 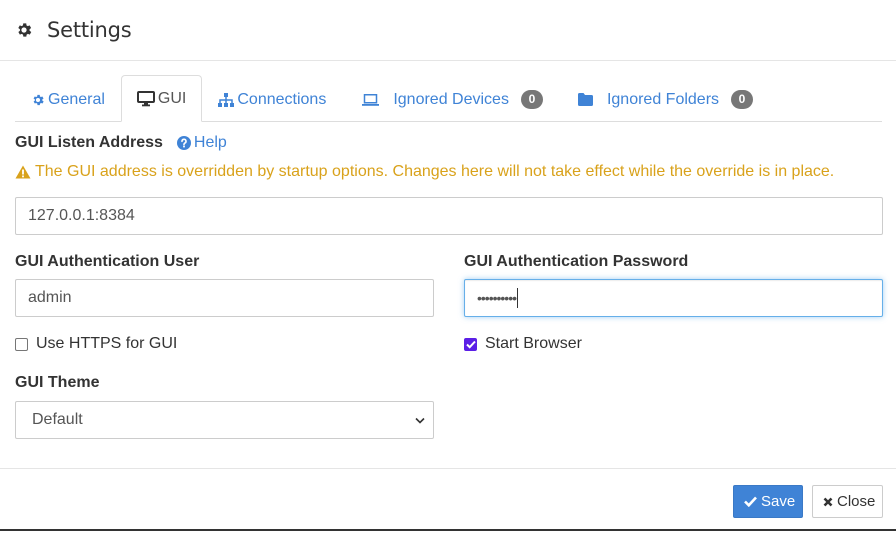 I want to click on save-button: Save, so click(x=768, y=501).